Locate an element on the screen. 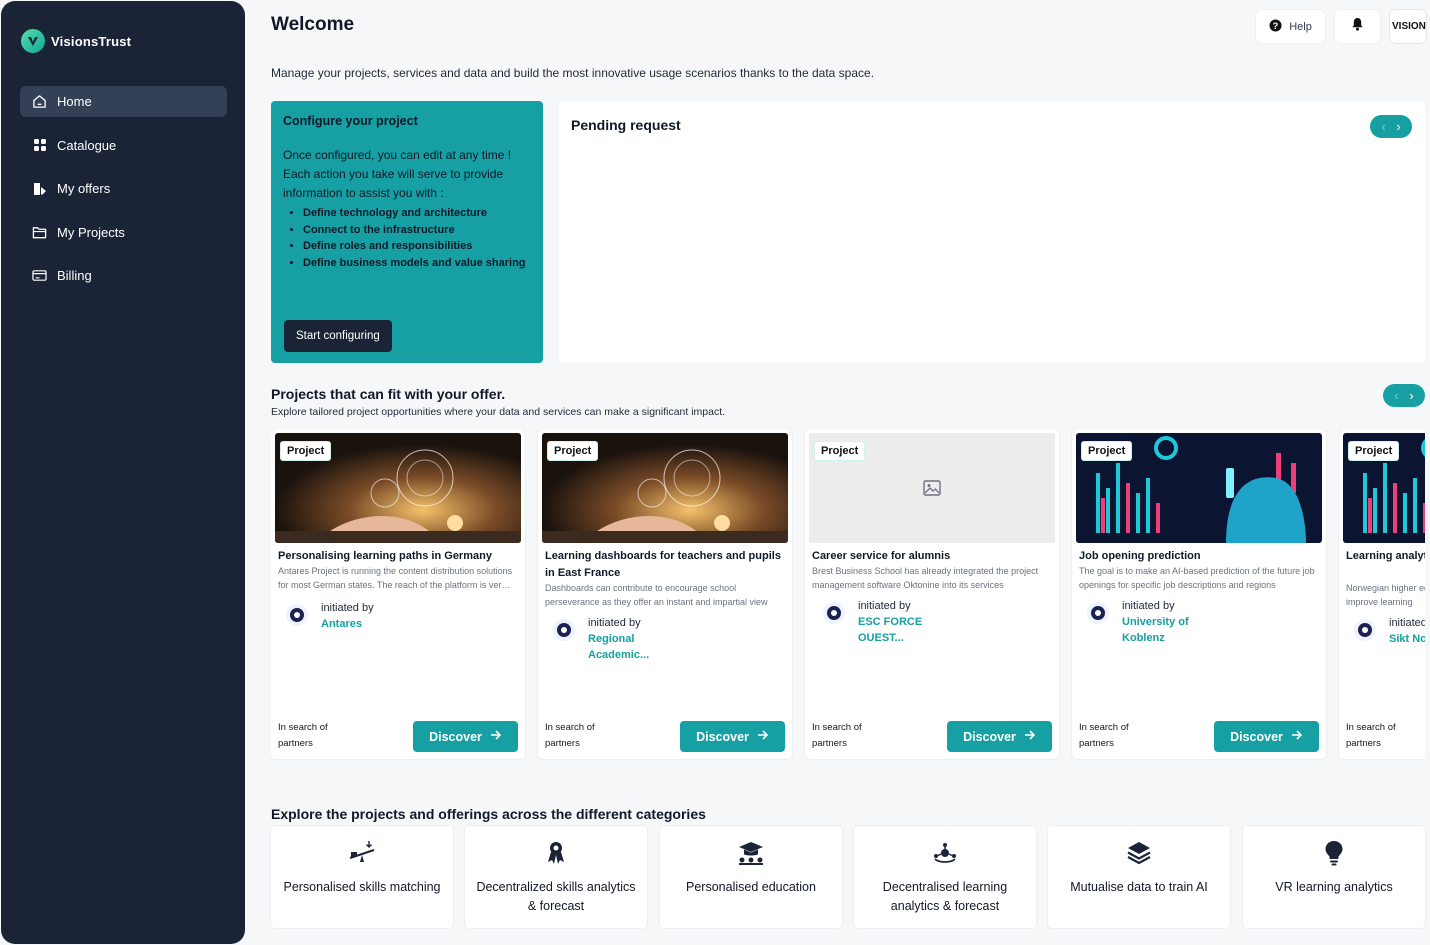 The height and width of the screenshot is (945, 1430). notifications-button is located at coordinates (1357, 26).